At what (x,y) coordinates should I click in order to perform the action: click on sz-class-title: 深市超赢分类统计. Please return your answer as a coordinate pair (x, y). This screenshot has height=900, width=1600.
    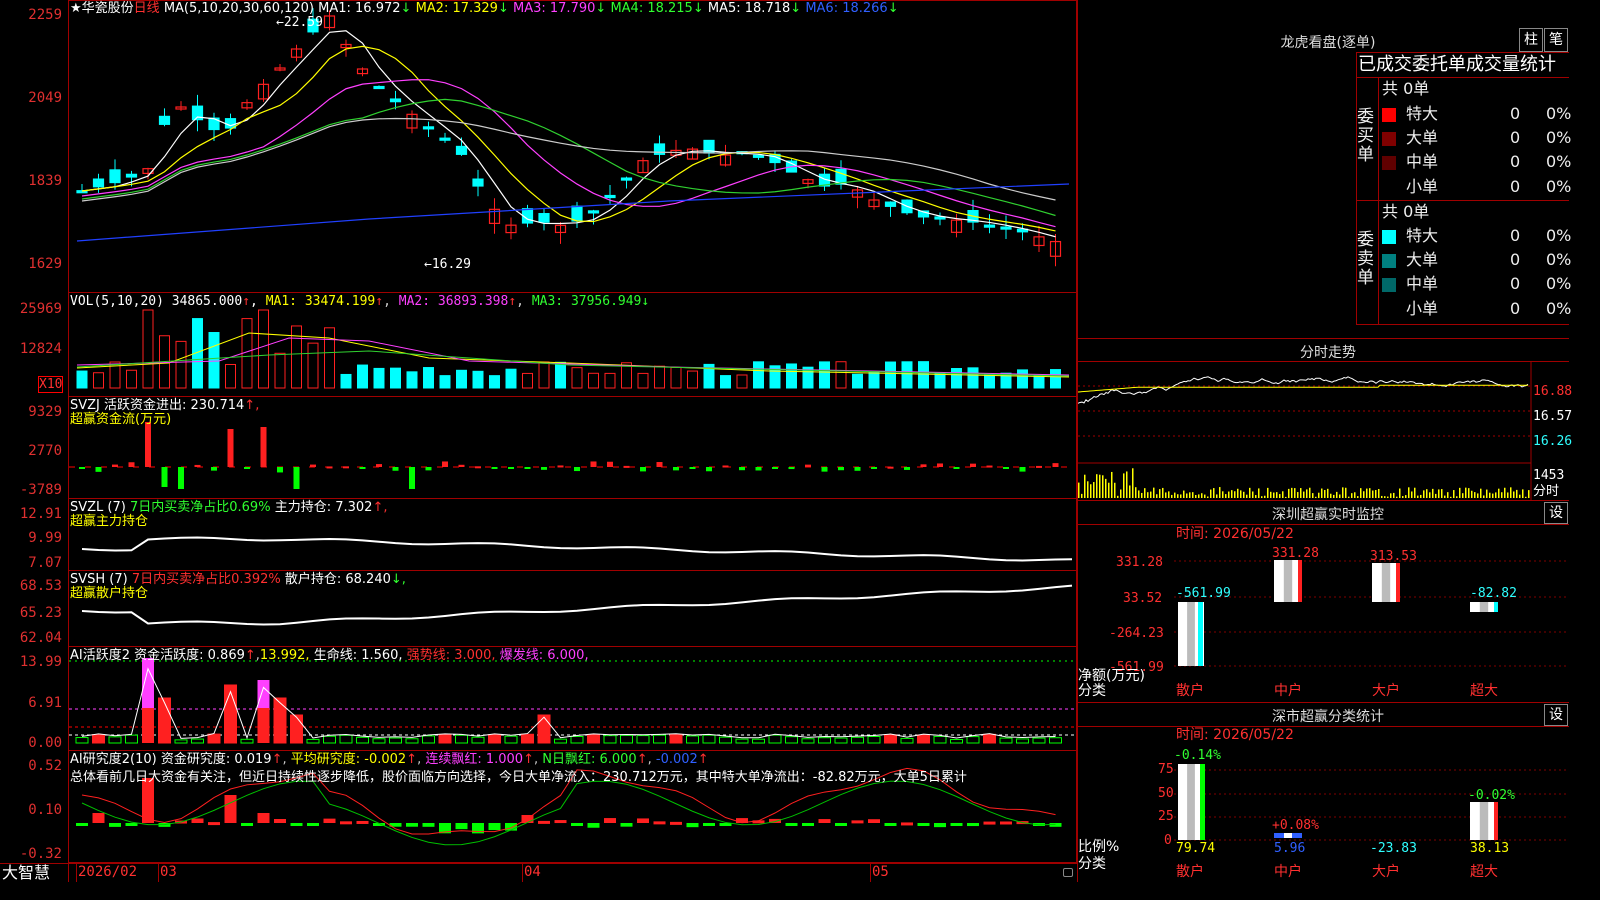
    Looking at the image, I should click on (1328, 717).